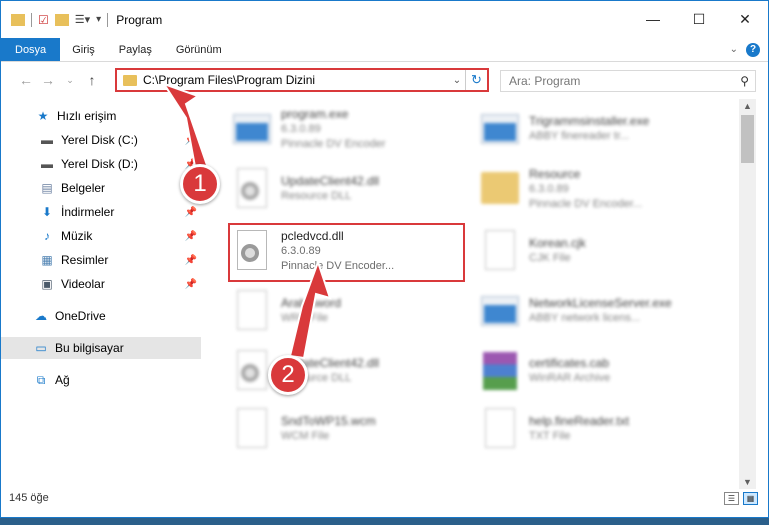 The height and width of the screenshot is (525, 769). I want to click on archive-icon, so click(500, 371).